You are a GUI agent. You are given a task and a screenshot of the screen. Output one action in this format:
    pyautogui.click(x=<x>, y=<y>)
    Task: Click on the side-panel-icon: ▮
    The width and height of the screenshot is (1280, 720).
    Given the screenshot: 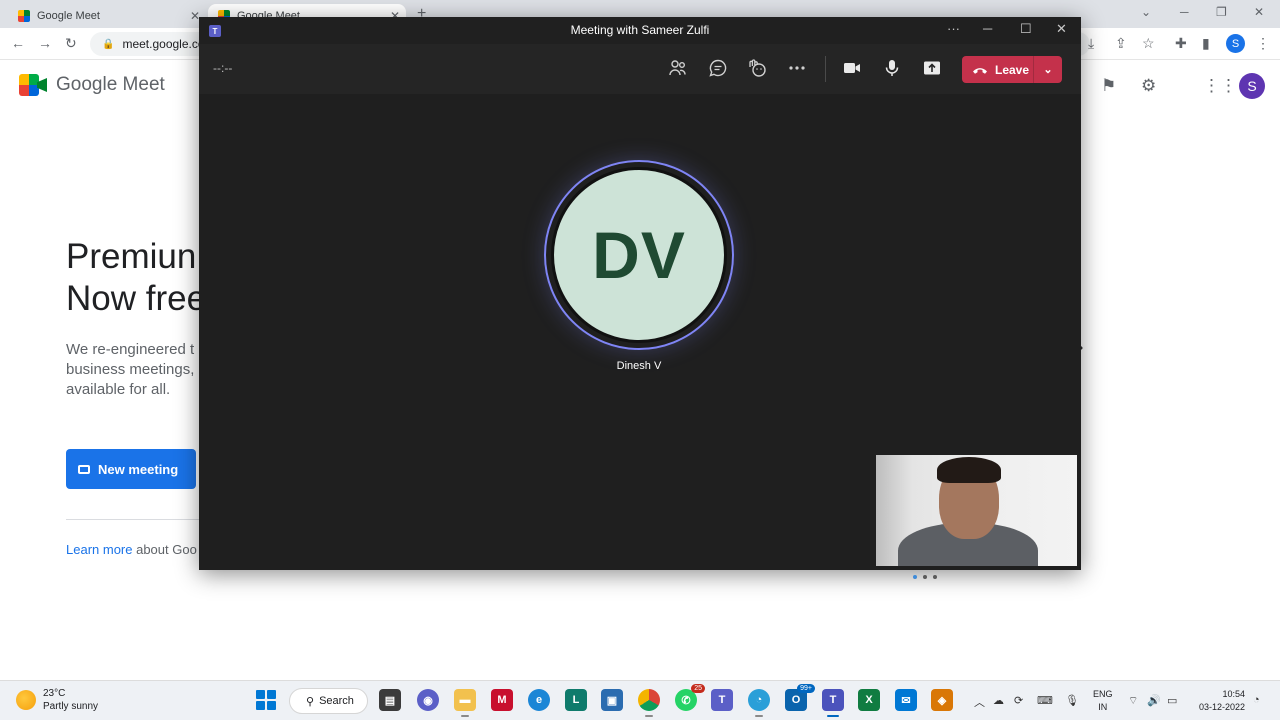 What is the action you would take?
    pyautogui.click(x=1206, y=43)
    